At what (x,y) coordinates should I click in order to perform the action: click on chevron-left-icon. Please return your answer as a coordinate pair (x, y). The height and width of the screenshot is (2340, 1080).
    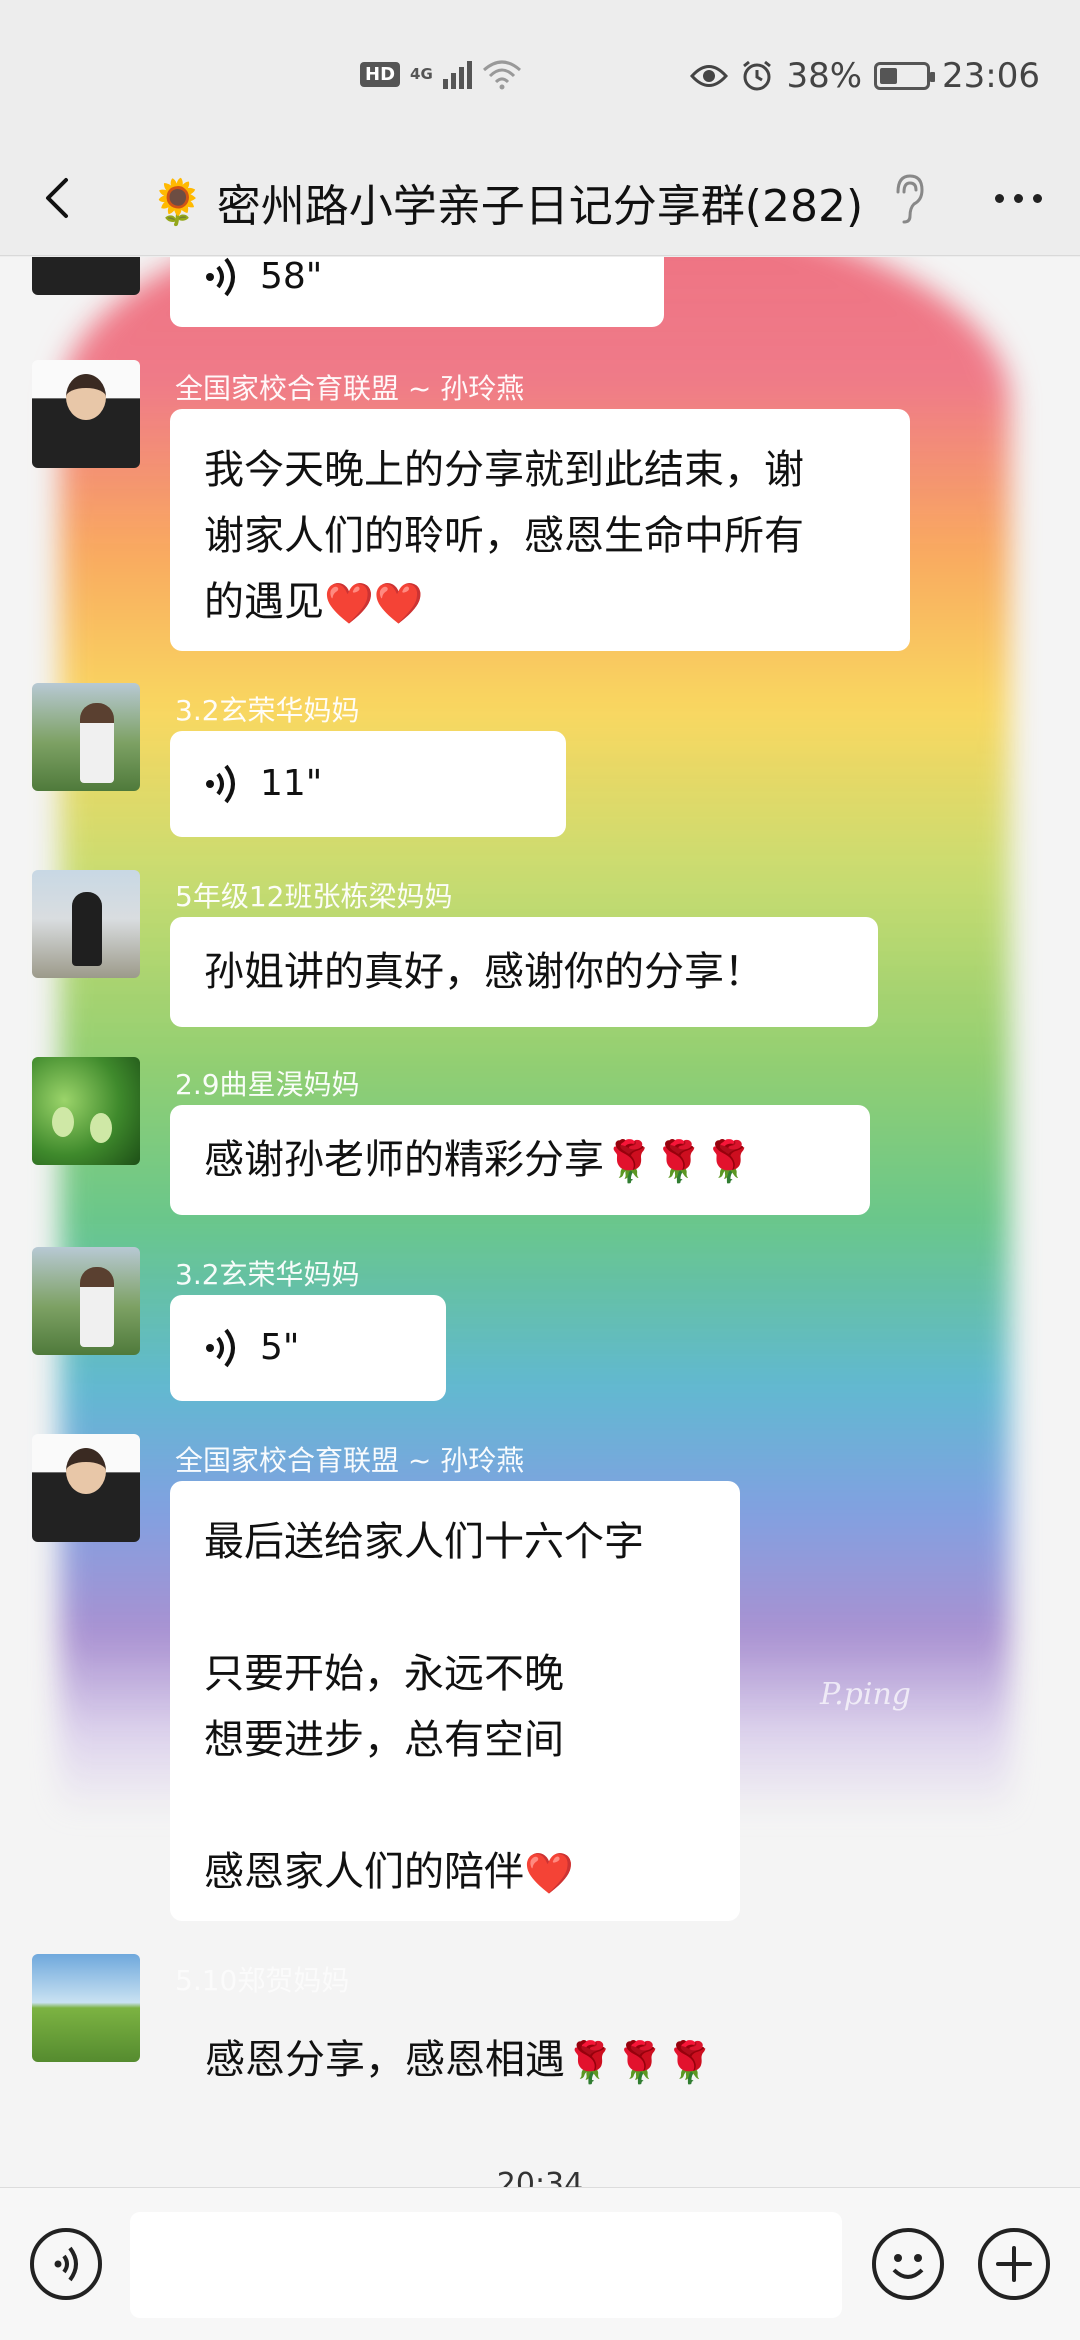
    Looking at the image, I should click on (57, 198).